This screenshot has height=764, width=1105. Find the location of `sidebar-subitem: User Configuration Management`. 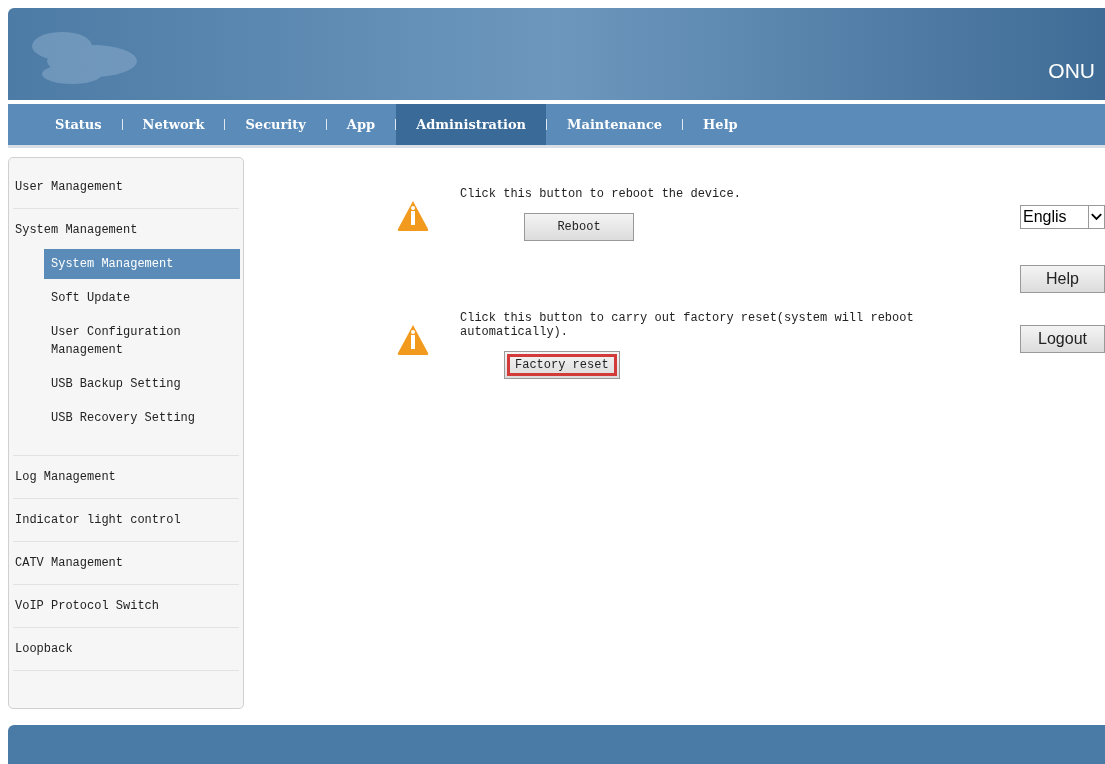

sidebar-subitem: User Configuration Management is located at coordinates (142, 341).